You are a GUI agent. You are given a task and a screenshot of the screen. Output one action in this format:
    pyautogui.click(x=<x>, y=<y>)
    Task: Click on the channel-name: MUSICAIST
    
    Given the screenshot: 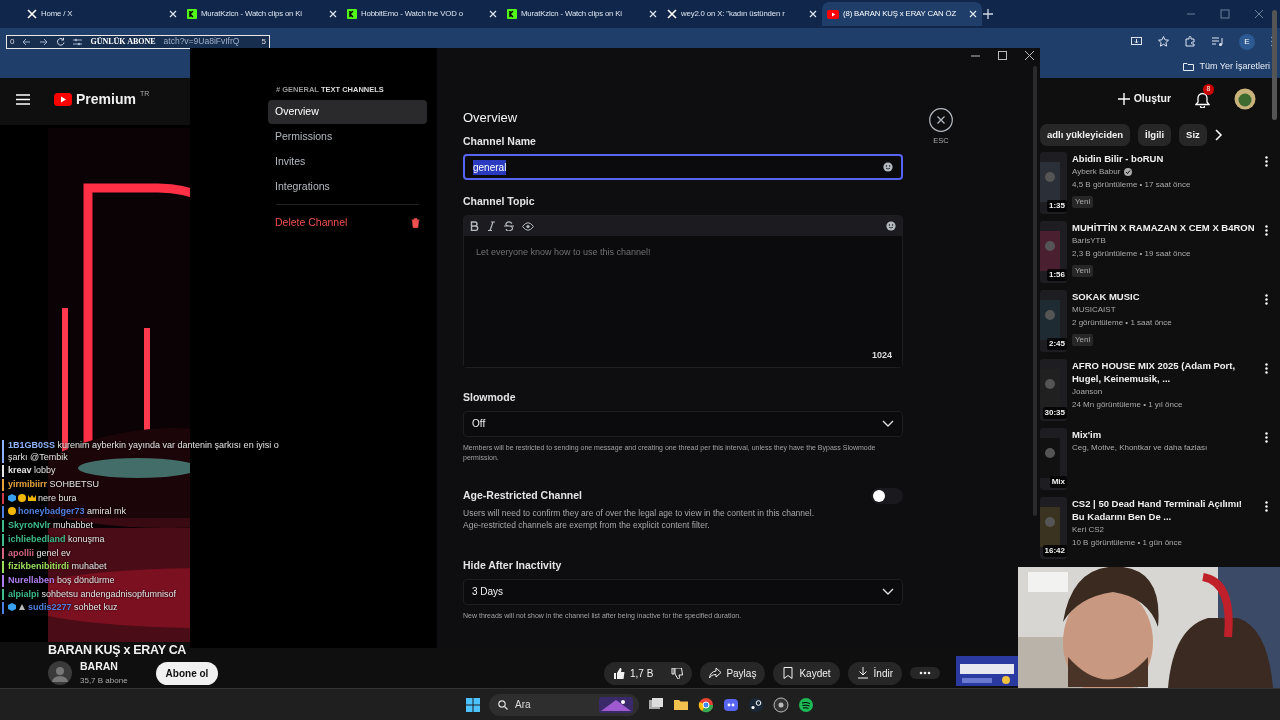 What is the action you would take?
    pyautogui.click(x=1094, y=309)
    